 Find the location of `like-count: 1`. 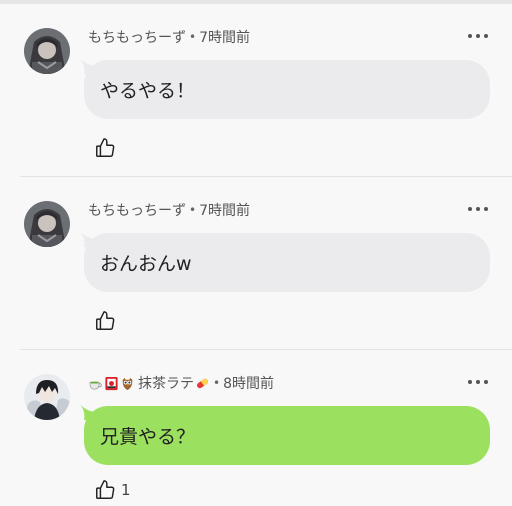

like-count: 1 is located at coordinates (126, 490).